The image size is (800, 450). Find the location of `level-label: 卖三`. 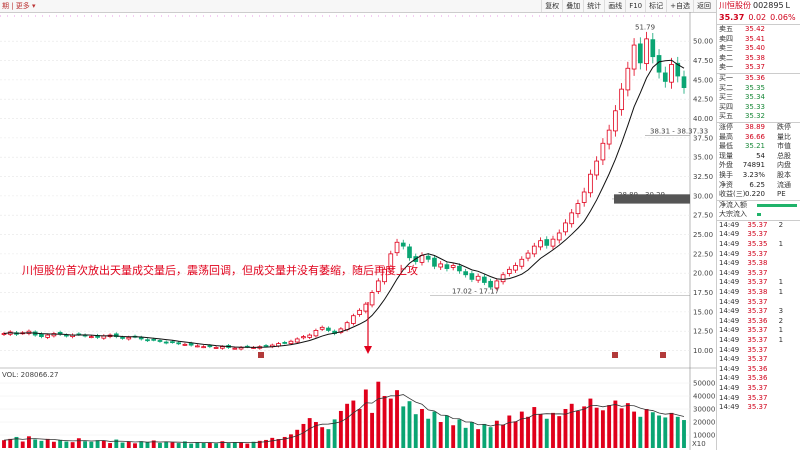

level-label: 卖三 is located at coordinates (726, 48).